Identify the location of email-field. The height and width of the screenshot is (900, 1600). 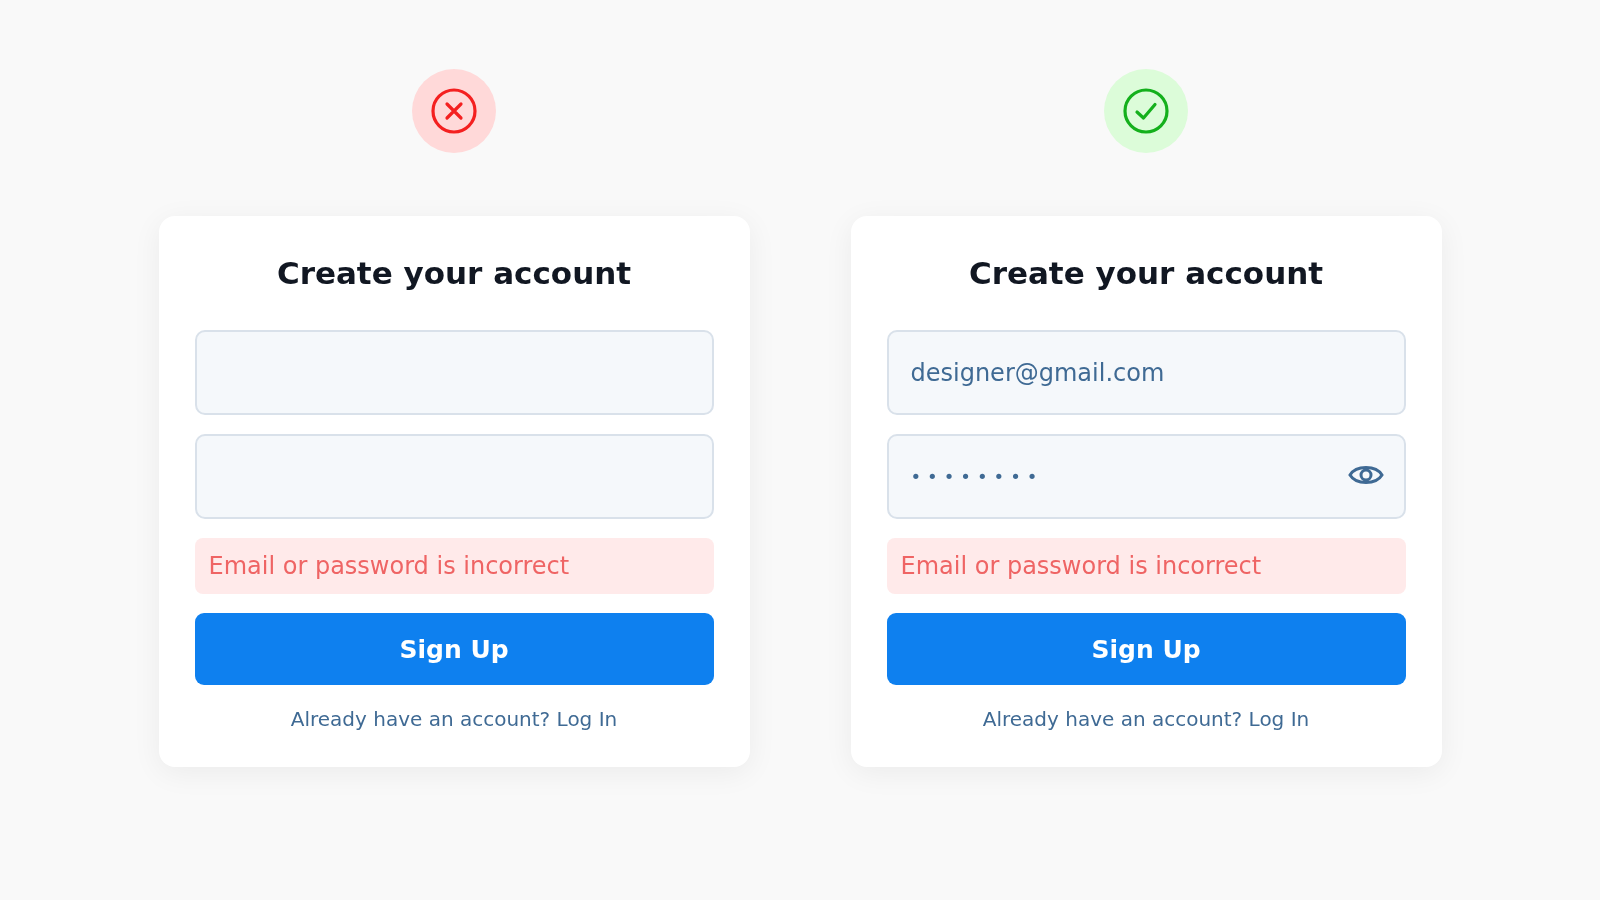
(454, 372).